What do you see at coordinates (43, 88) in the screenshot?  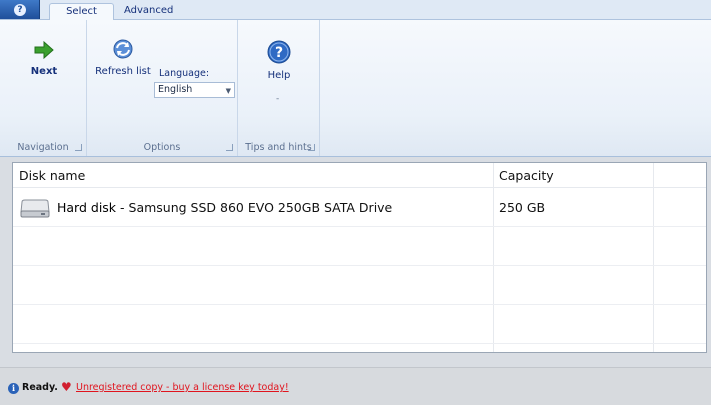 I see `ribbon-group-navigation: Next Navigation` at bounding box center [43, 88].